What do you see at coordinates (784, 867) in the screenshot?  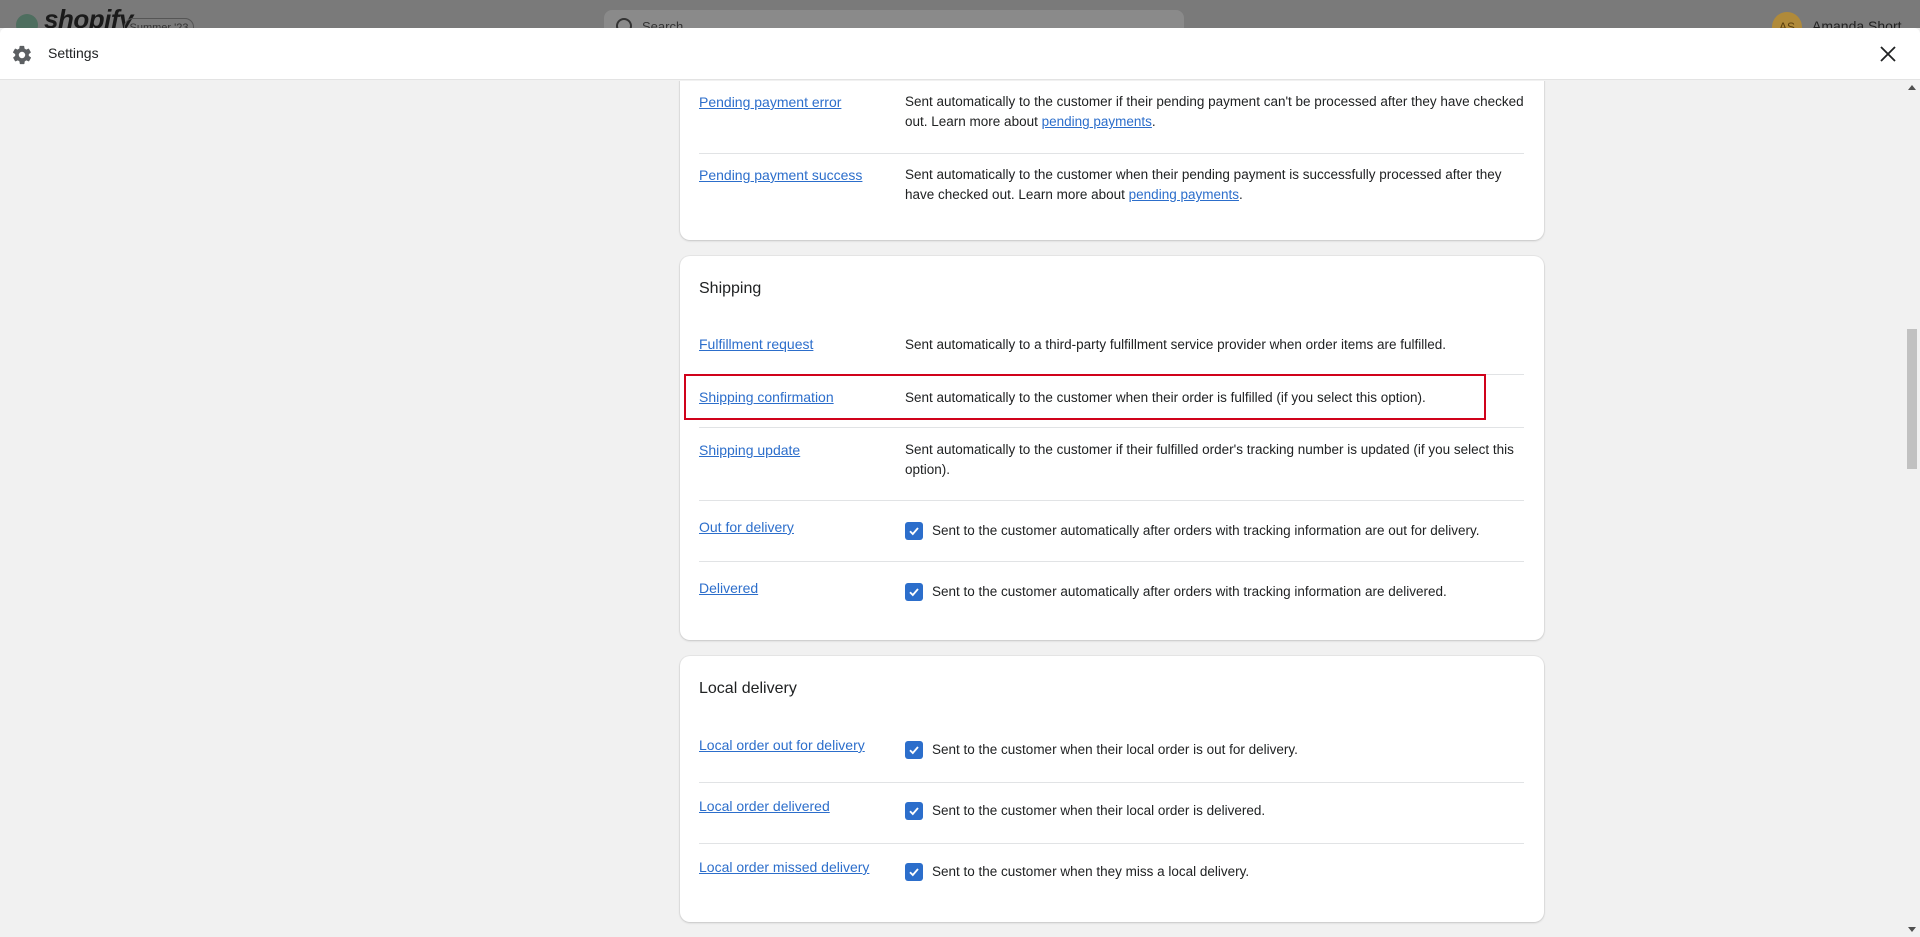 I see `local-order-missed-delivery-link: Local order missed delivery` at bounding box center [784, 867].